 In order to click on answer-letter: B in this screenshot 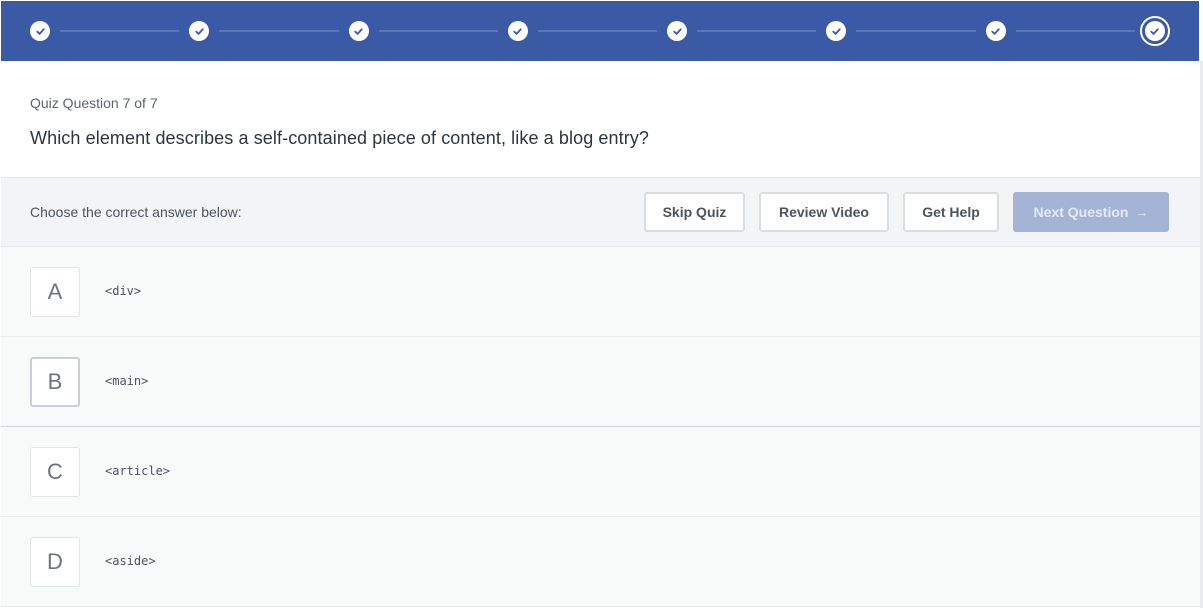, I will do `click(55, 382)`.